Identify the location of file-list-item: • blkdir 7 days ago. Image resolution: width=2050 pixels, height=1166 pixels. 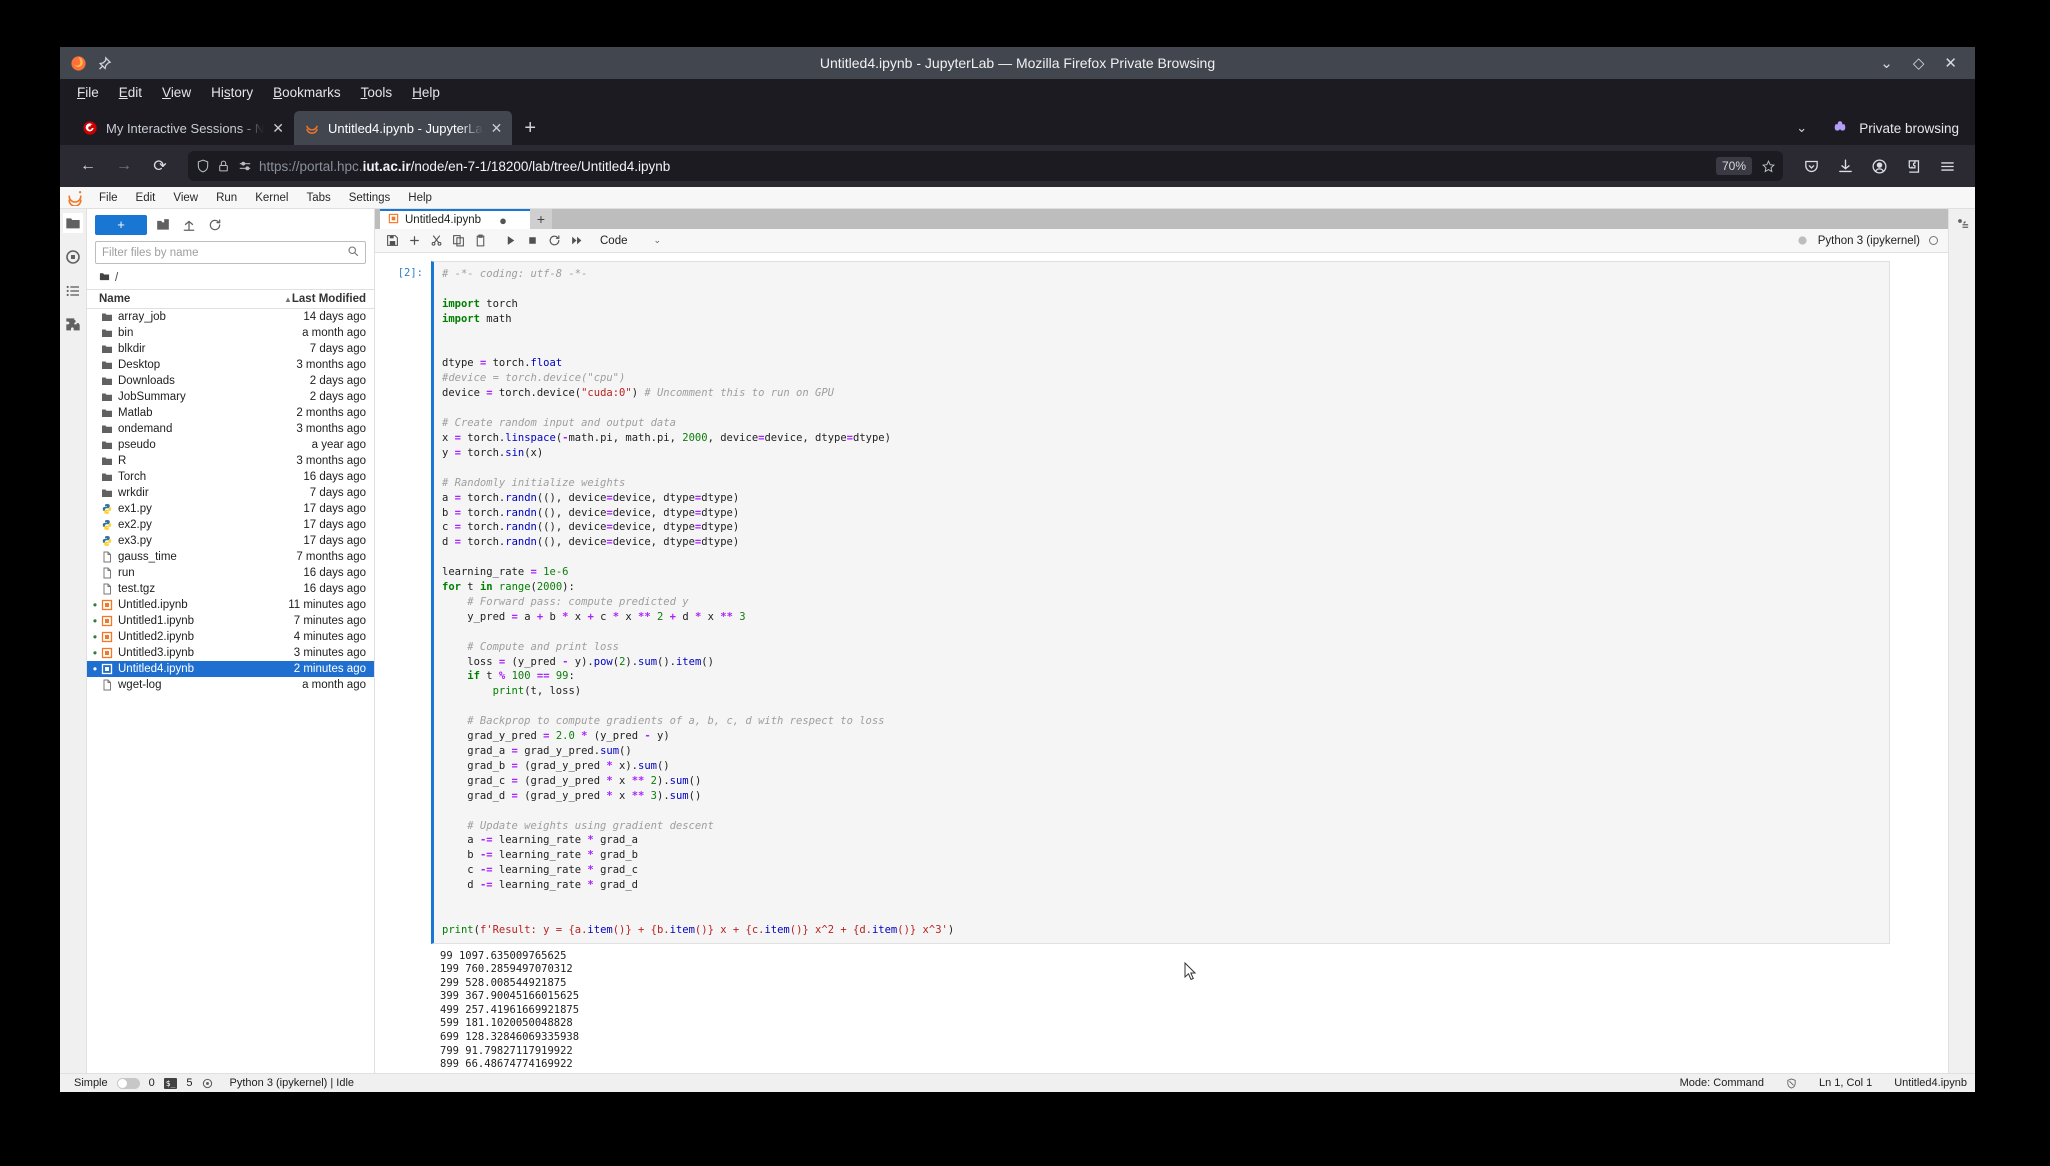
(230, 349).